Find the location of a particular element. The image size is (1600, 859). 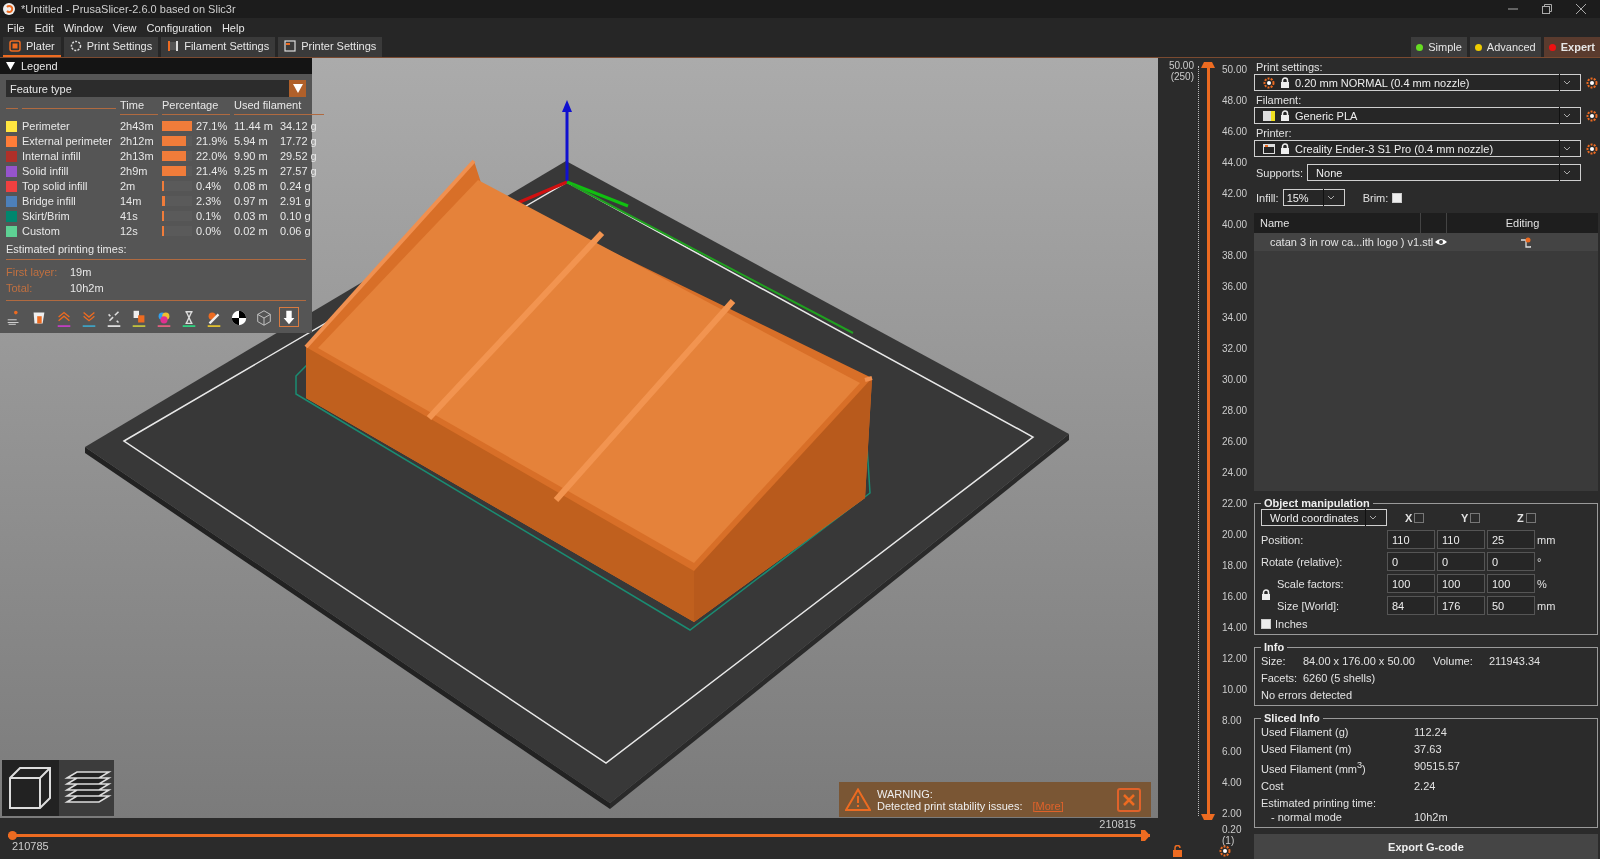

restore-icon is located at coordinates (1547, 9).